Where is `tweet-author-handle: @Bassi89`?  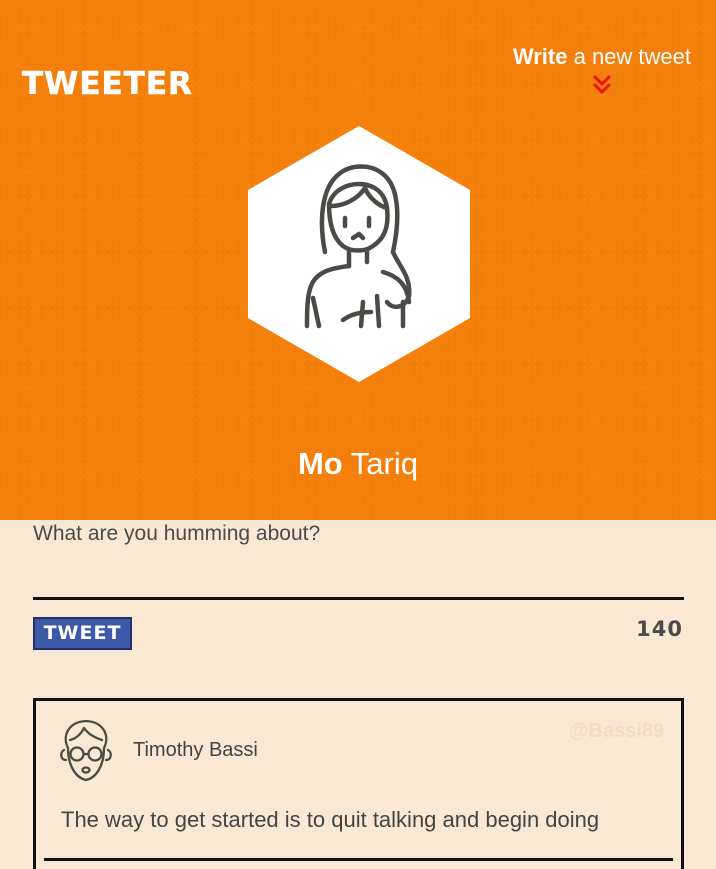
tweet-author-handle: @Bassi89 is located at coordinates (616, 731).